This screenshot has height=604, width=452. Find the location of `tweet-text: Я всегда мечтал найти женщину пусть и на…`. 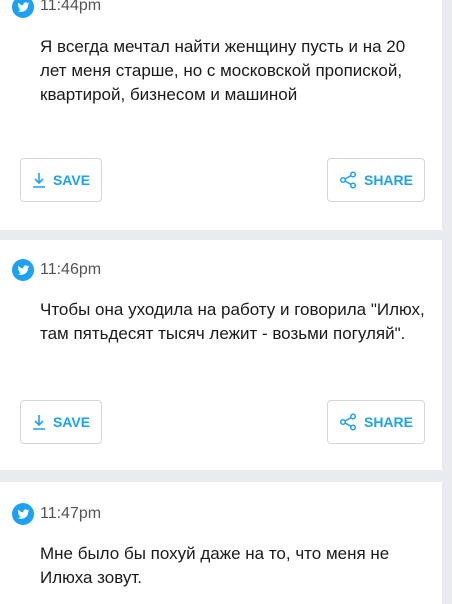

tweet-text: Я всегда мечтал найти женщину пусть и на… is located at coordinates (223, 70).